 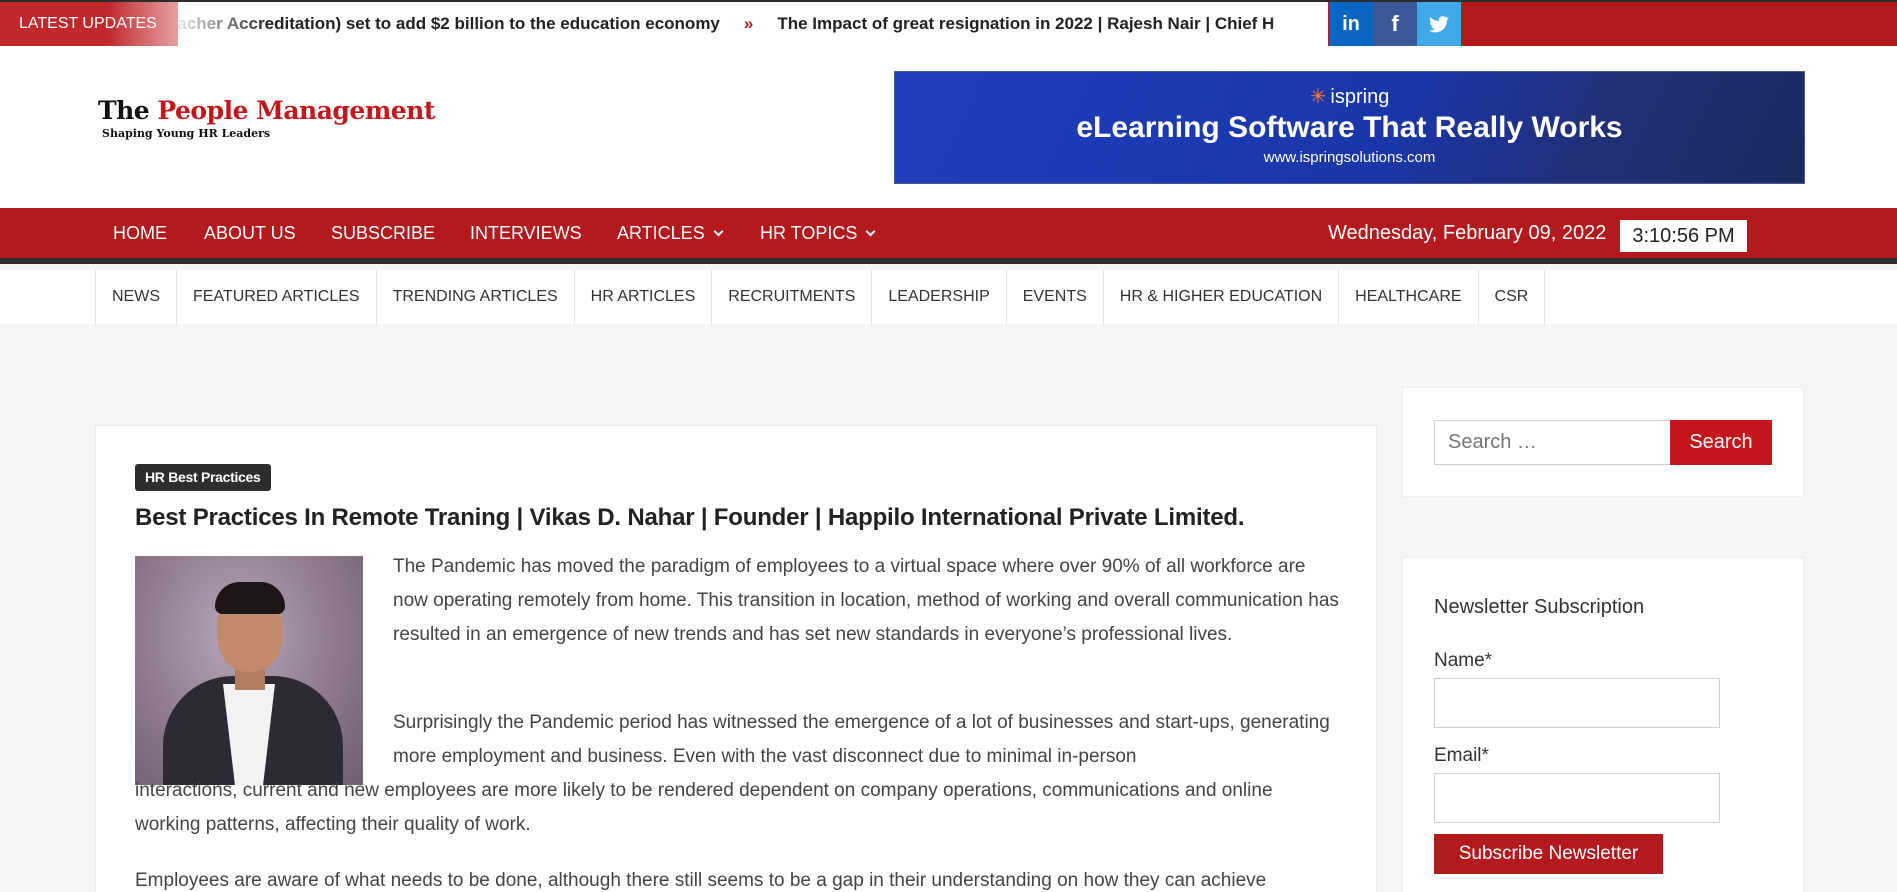 I want to click on nav-articles: ARTICLES, so click(x=670, y=233).